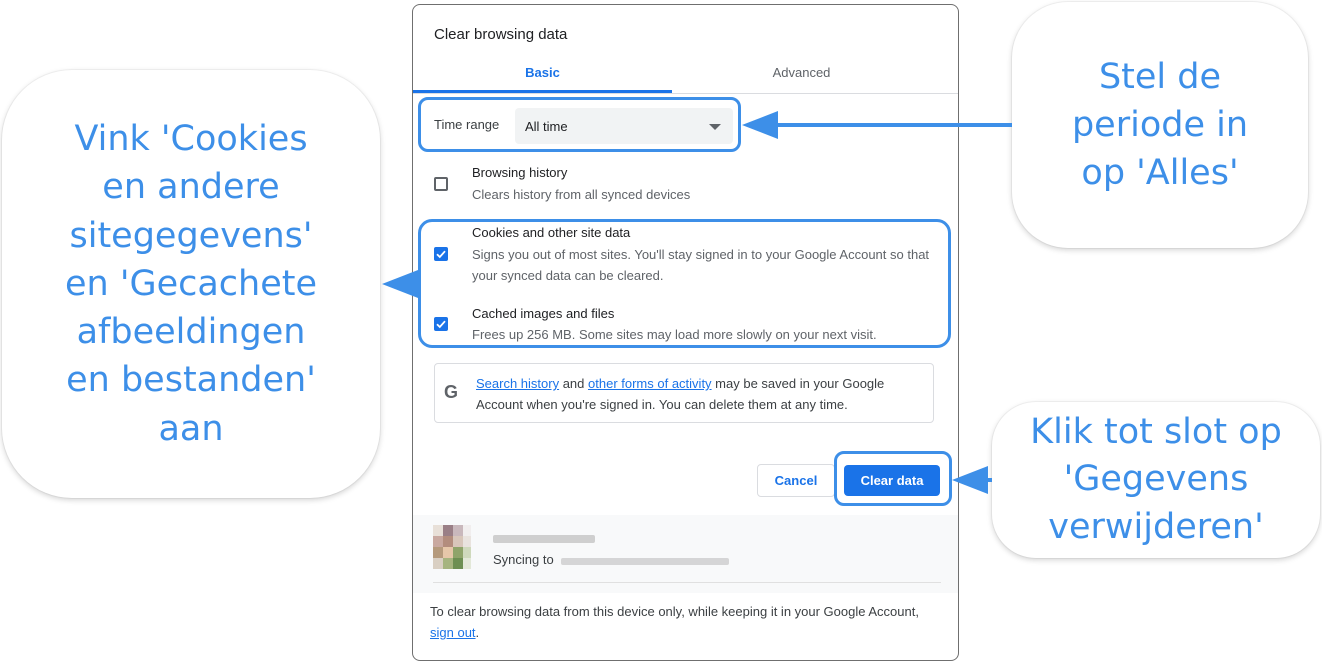  I want to click on arrow-left-icon, so click(400, 284).